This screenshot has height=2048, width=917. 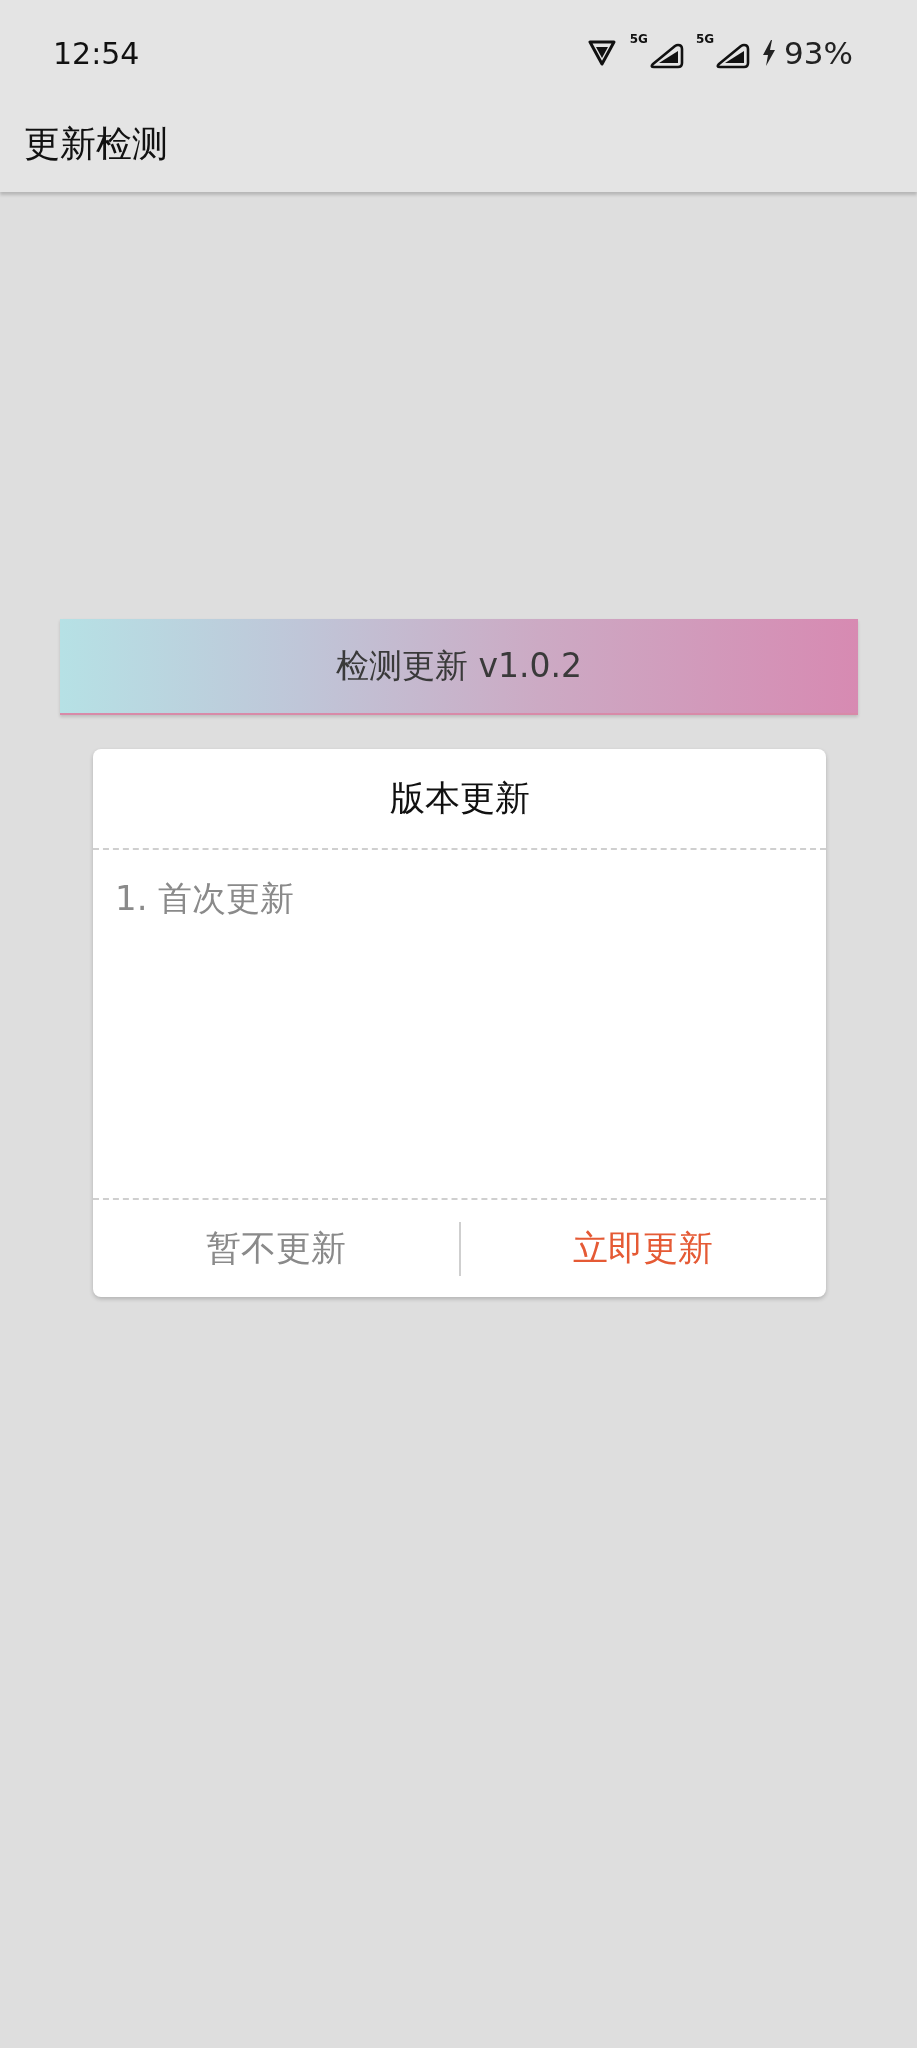 What do you see at coordinates (732, 56) in the screenshot?
I see `signal-icon` at bounding box center [732, 56].